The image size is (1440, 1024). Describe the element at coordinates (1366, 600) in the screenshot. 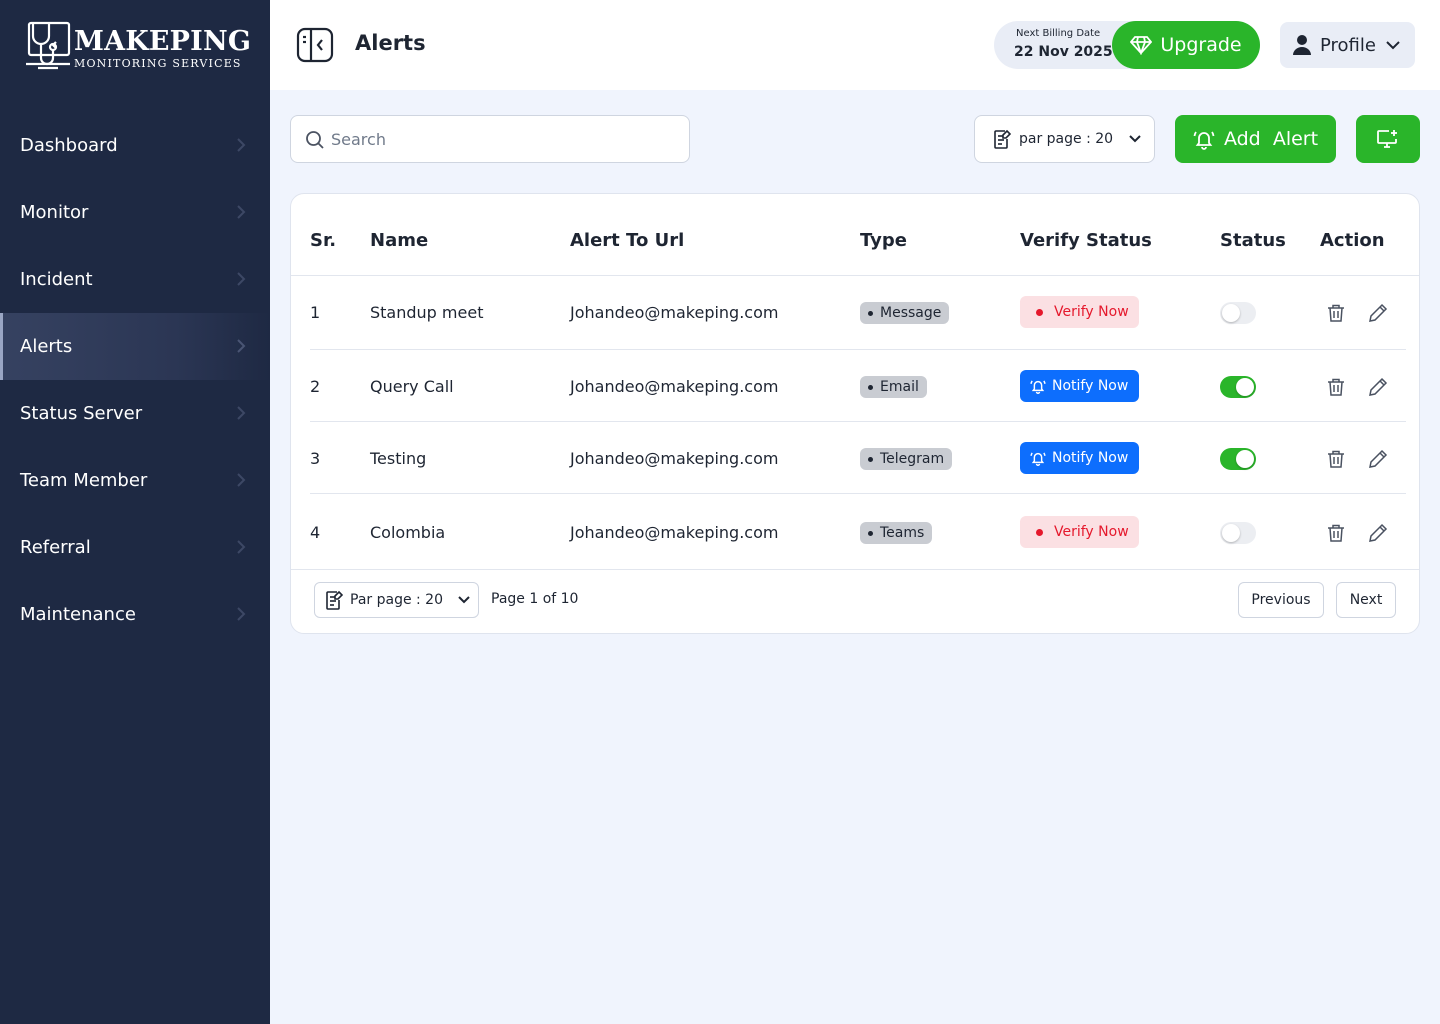

I see `next-button: Next` at that location.